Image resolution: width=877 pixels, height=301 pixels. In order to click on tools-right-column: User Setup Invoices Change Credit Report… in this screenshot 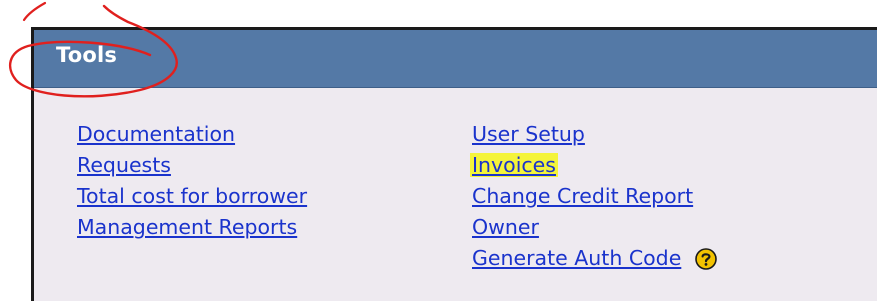, I will do `click(594, 196)`.